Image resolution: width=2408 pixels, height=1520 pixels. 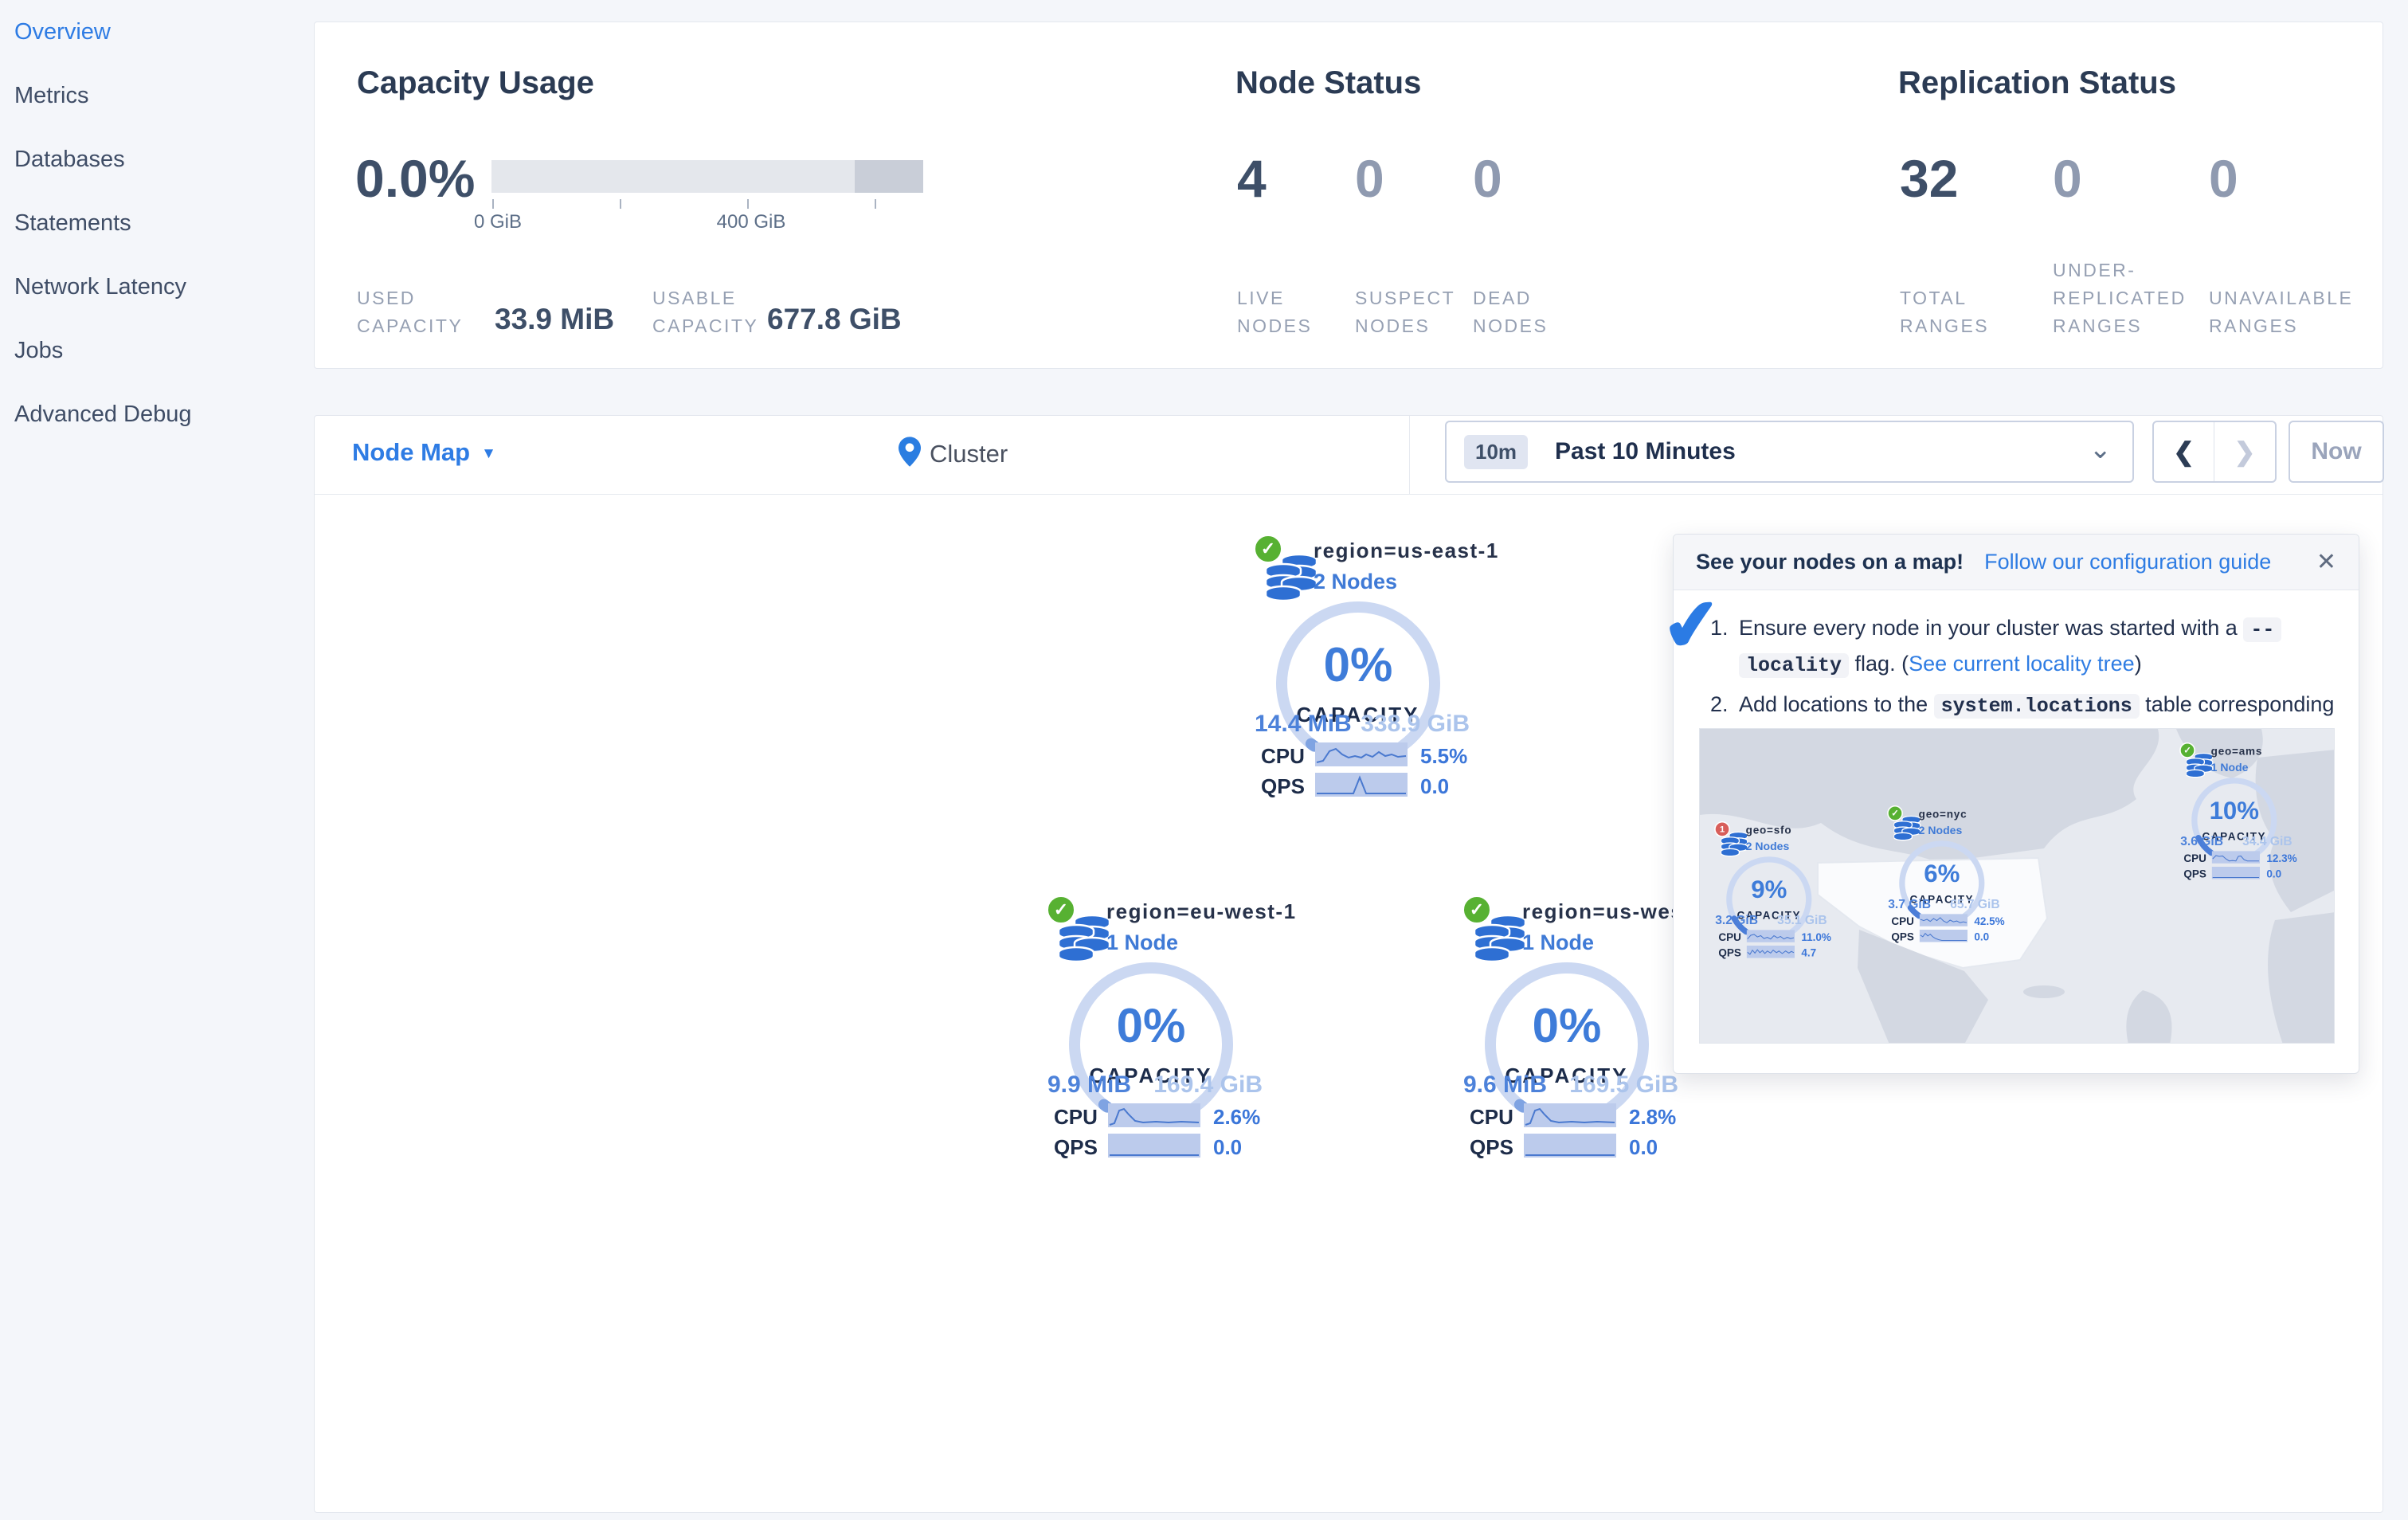 What do you see at coordinates (969, 454) in the screenshot?
I see `breadcrumb-cluster: Cluster` at bounding box center [969, 454].